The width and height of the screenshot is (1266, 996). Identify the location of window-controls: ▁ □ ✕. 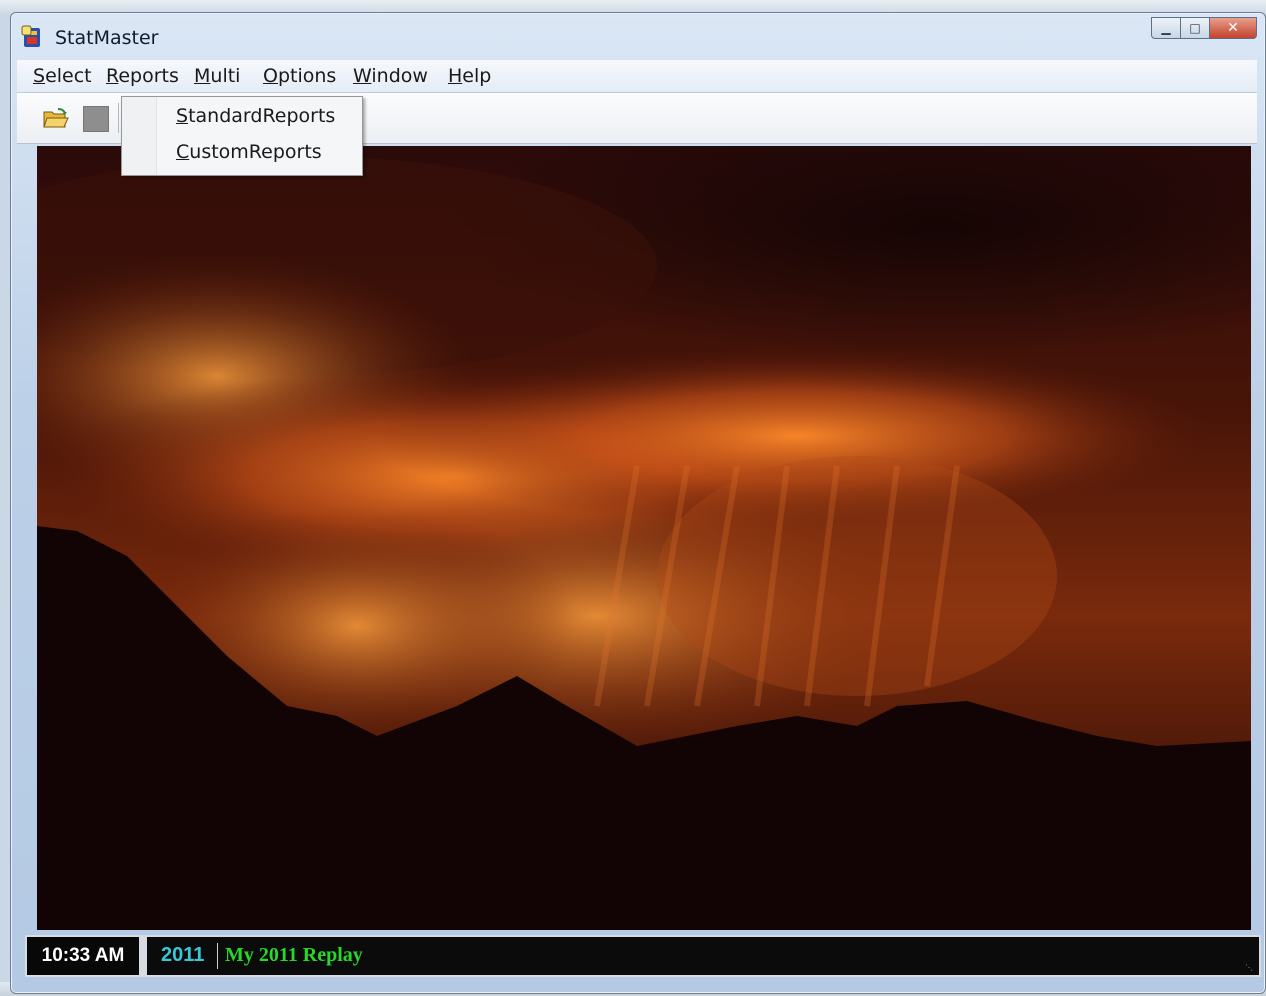
(1204, 28).